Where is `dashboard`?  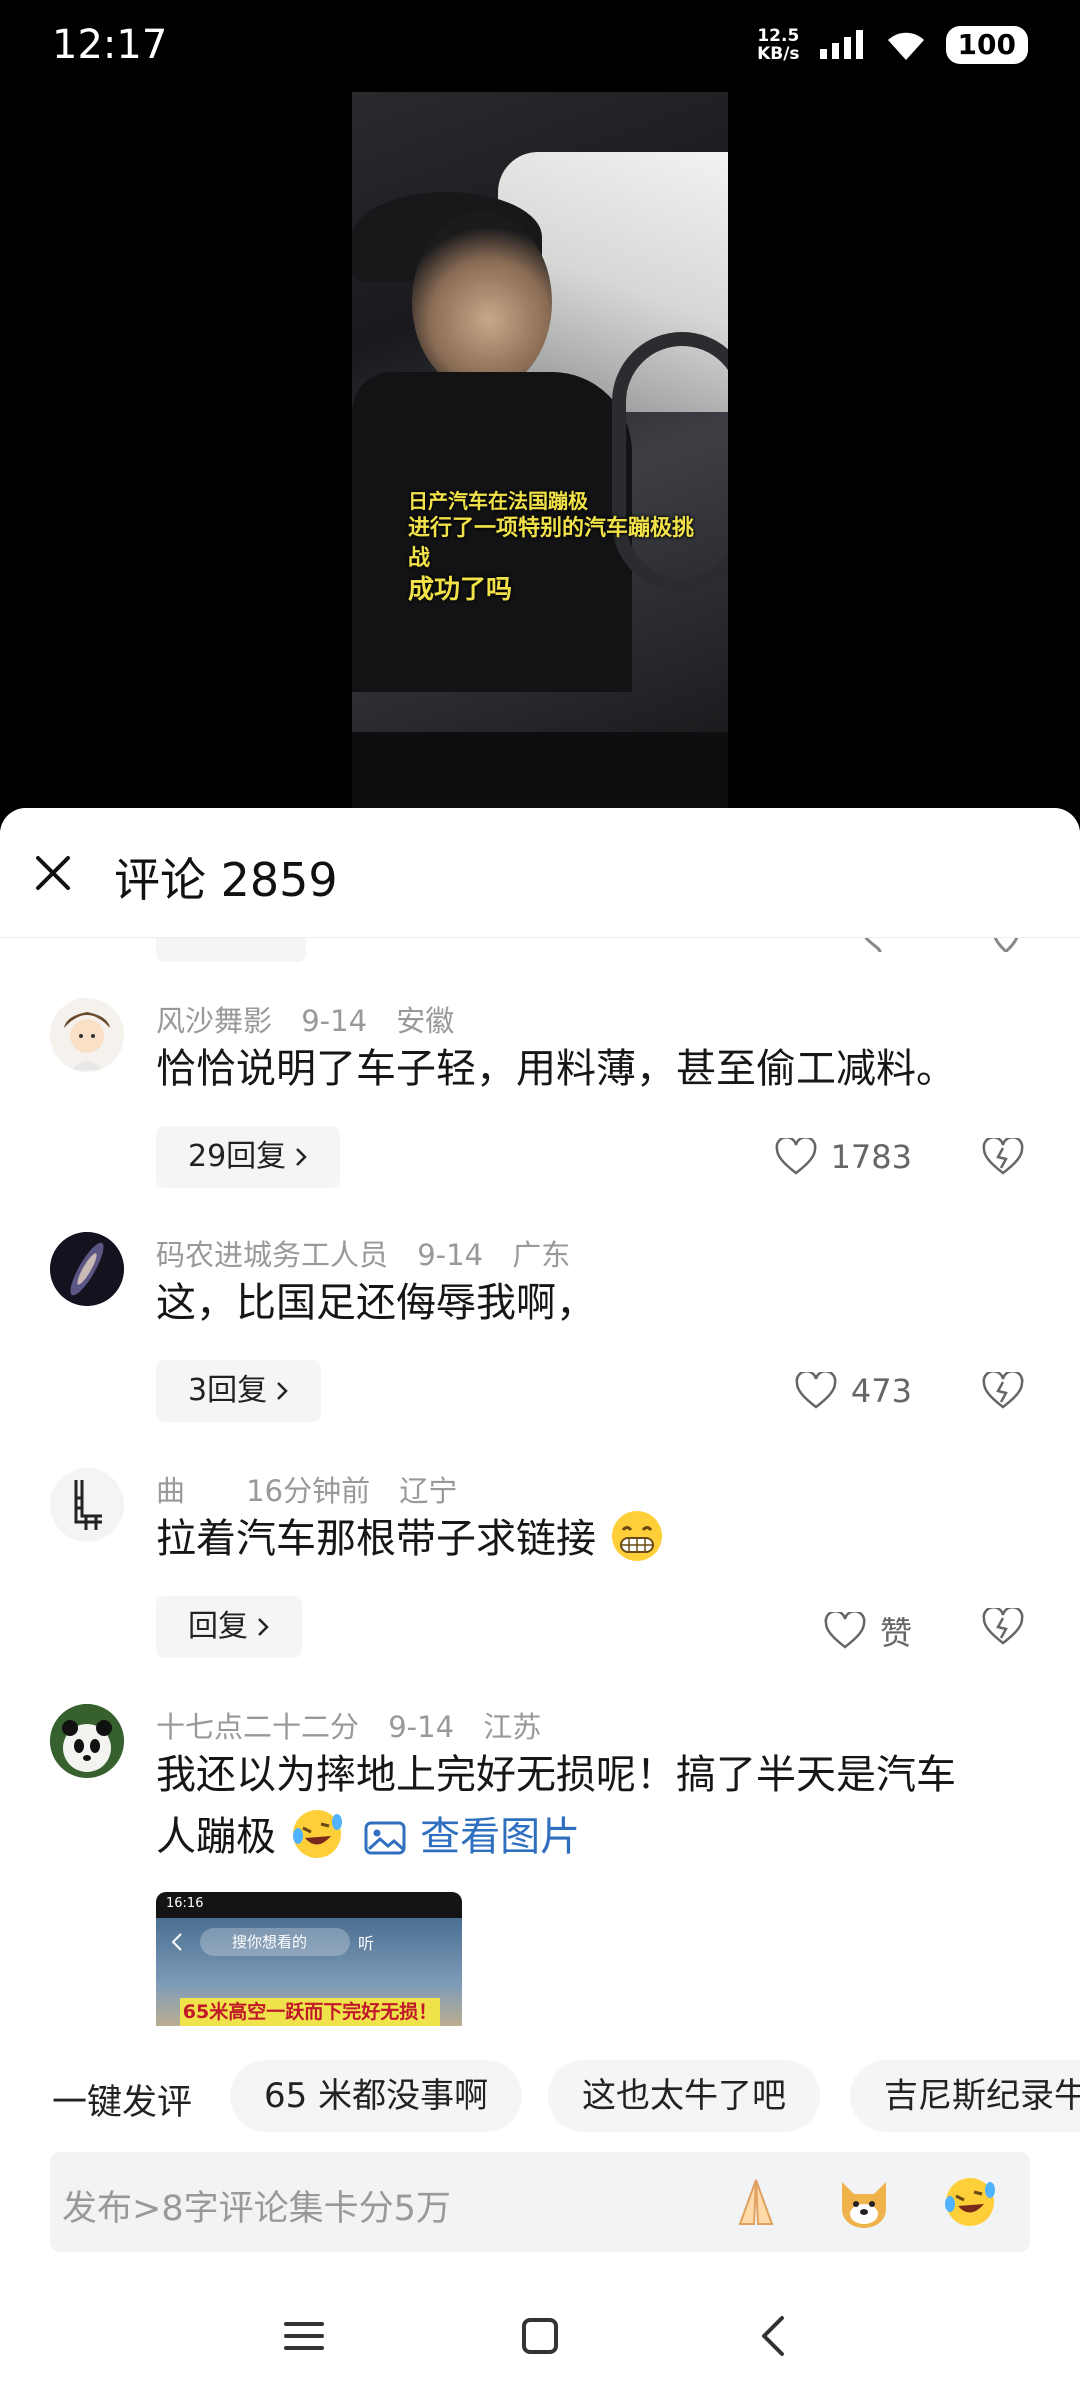
dashboard is located at coordinates (540, 772).